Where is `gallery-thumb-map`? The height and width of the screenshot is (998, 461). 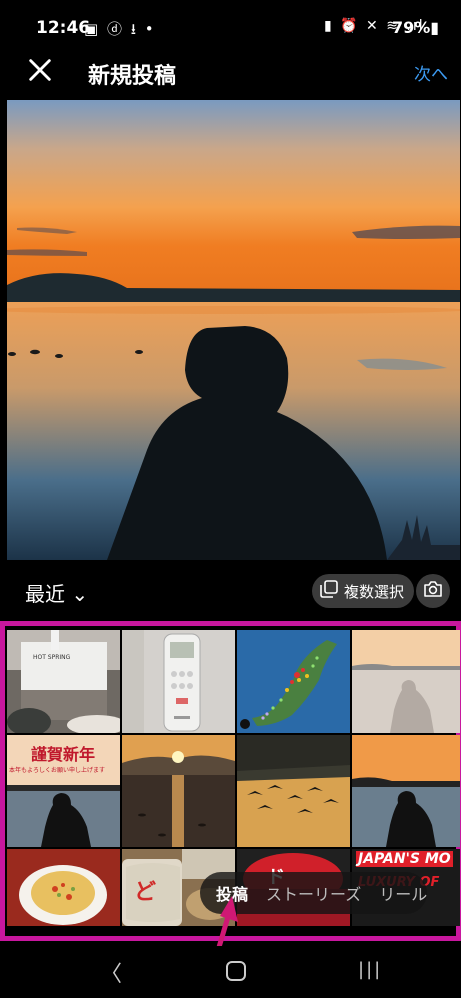
gallery-thumb-map is located at coordinates (293, 681).